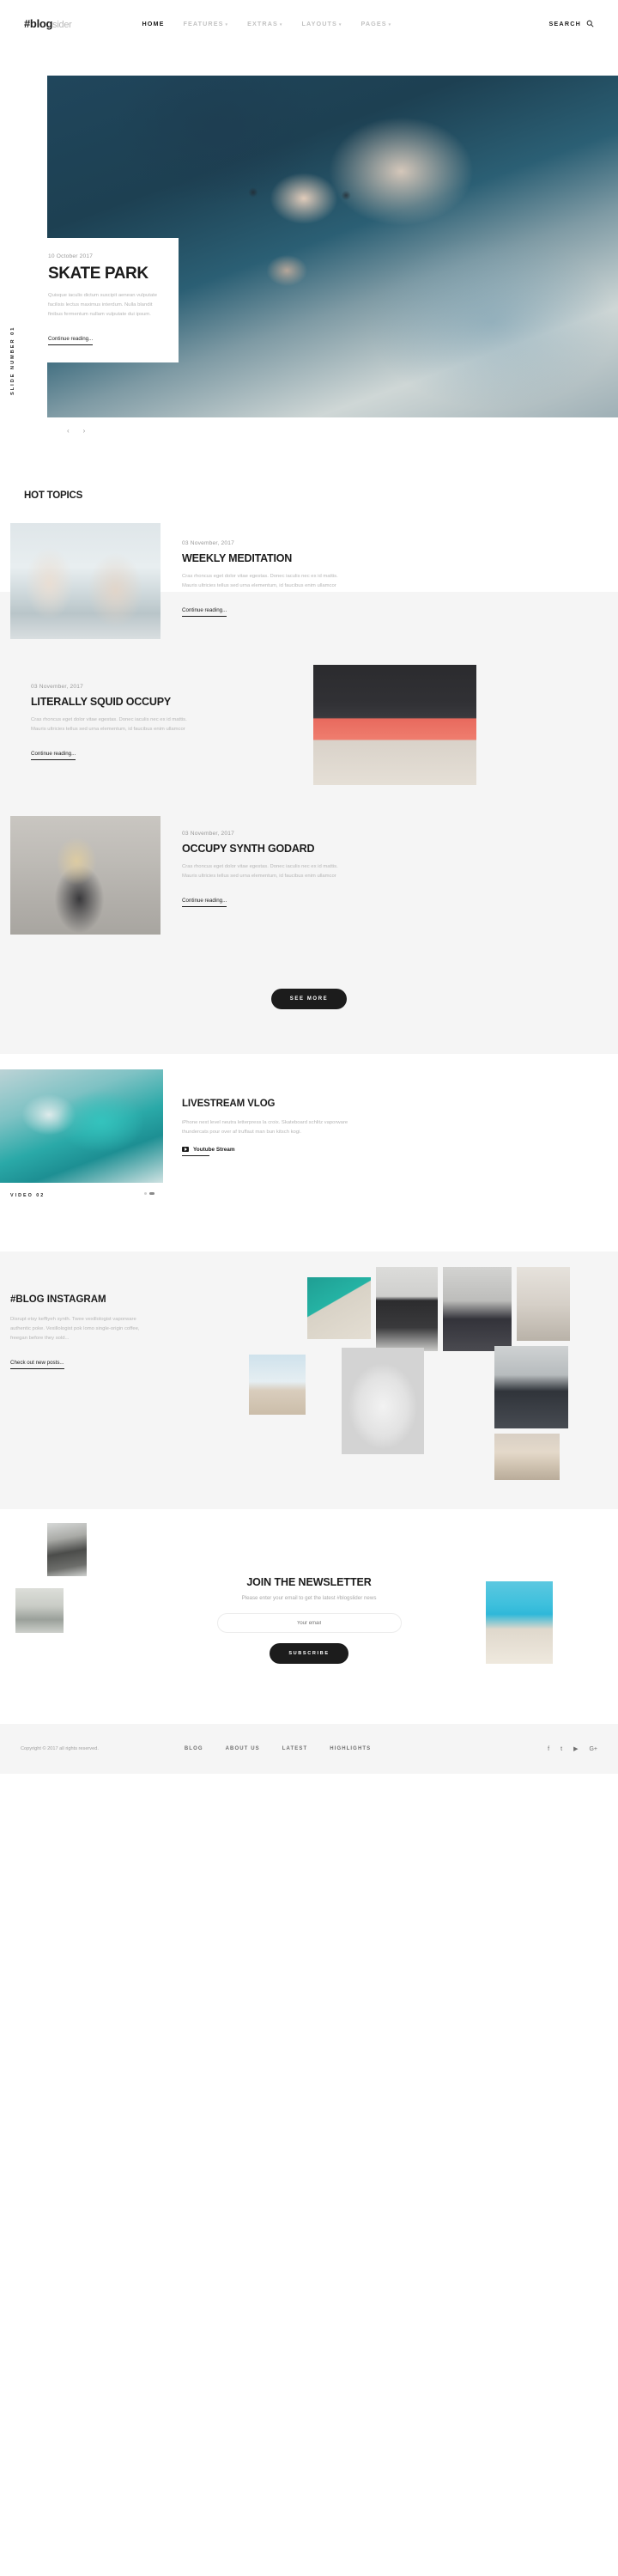 This screenshot has height=2576, width=618. What do you see at coordinates (194, 1748) in the screenshot?
I see `footer-link-blog: BLOG` at bounding box center [194, 1748].